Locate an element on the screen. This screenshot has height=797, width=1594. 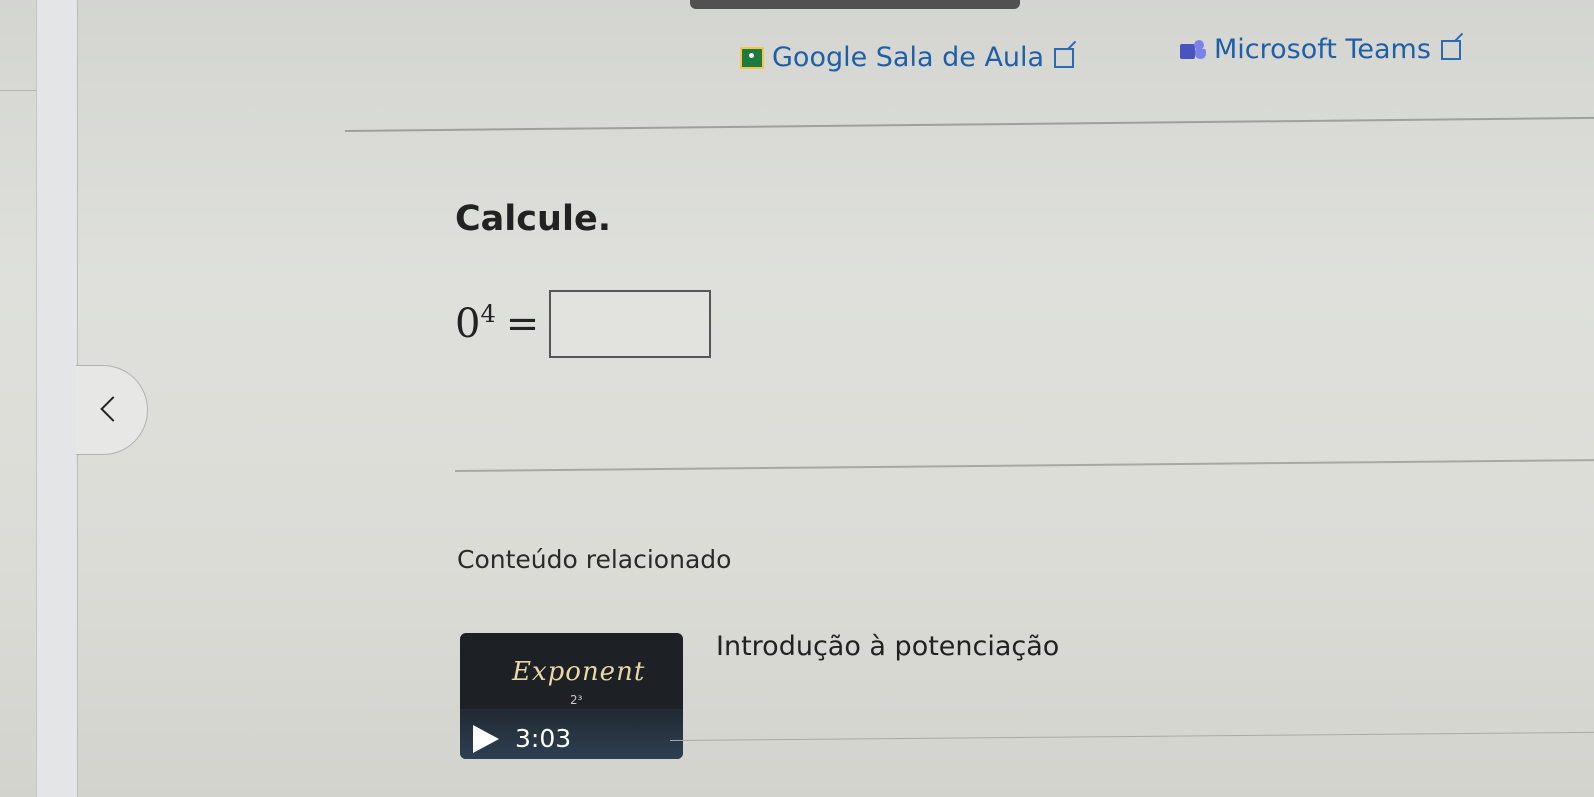
exercise-equation: 0 4 = is located at coordinates (583, 324).